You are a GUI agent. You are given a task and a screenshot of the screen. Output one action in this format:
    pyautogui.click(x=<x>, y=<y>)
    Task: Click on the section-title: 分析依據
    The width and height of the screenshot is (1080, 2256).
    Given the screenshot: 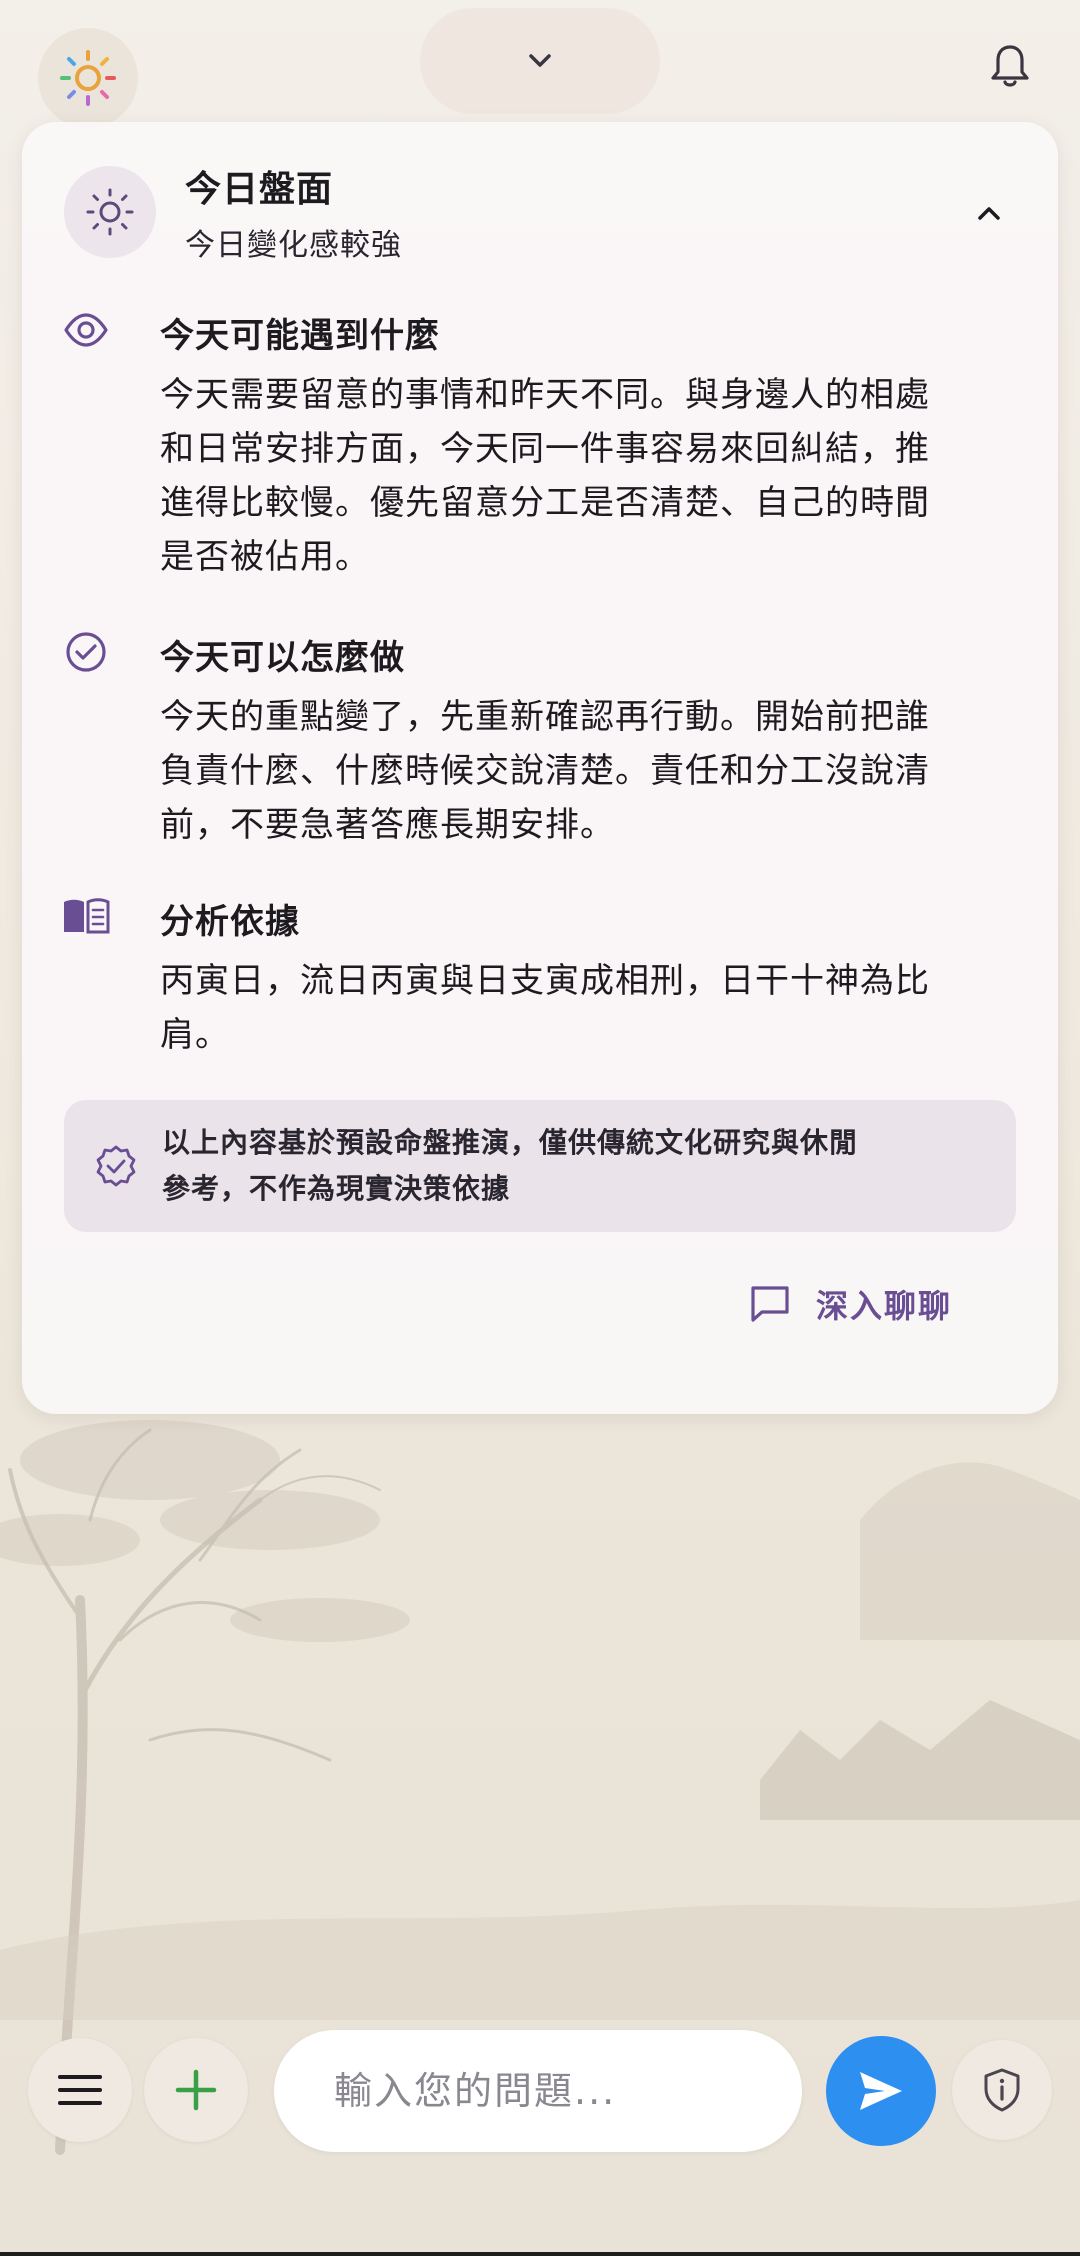 What is the action you would take?
    pyautogui.click(x=230, y=922)
    